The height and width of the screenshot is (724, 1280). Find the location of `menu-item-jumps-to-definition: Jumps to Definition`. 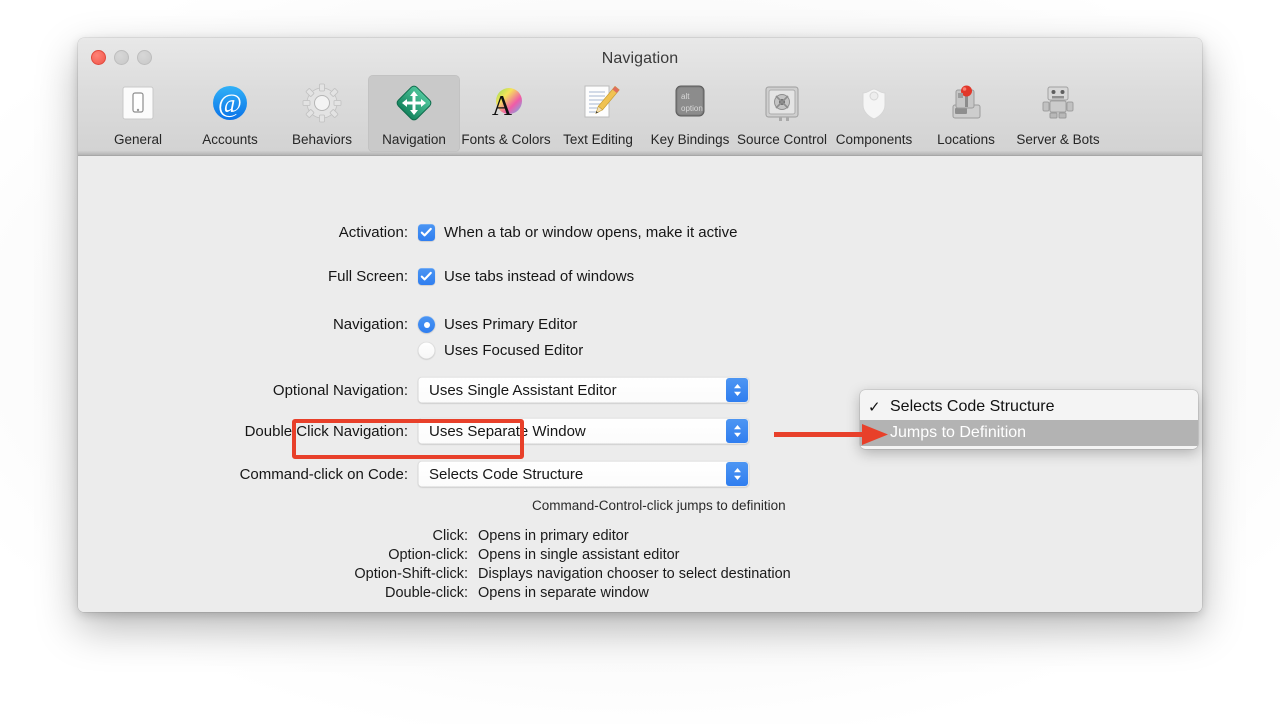

menu-item-jumps-to-definition: Jumps to Definition is located at coordinates (1029, 433).